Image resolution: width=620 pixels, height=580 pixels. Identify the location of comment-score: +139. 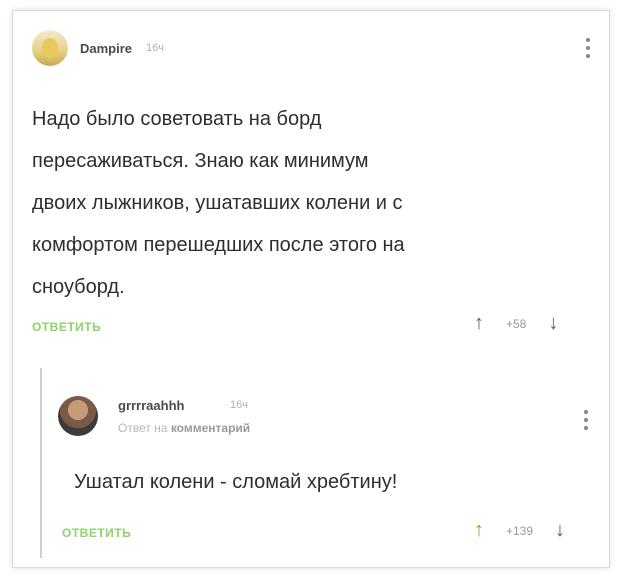
(520, 530).